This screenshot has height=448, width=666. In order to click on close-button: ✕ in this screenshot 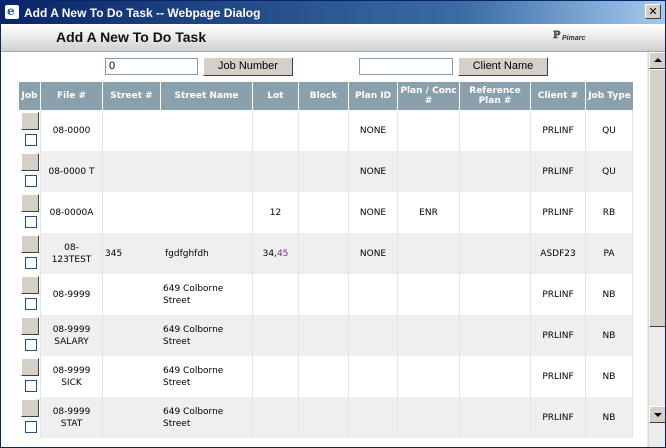, I will do `click(653, 11)`.